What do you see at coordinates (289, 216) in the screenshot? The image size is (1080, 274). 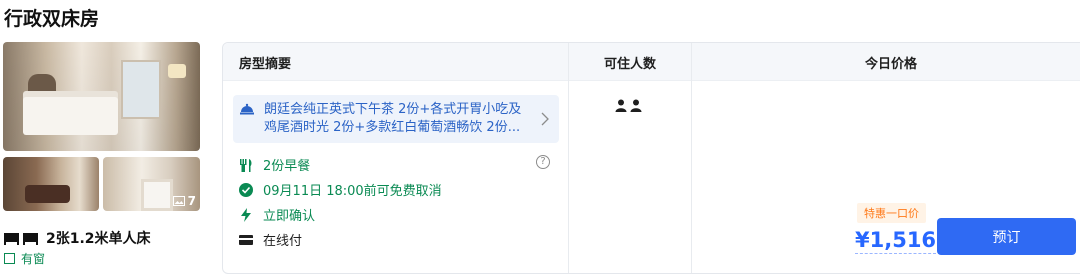 I see `instant-confirm-label: 立即确认` at bounding box center [289, 216].